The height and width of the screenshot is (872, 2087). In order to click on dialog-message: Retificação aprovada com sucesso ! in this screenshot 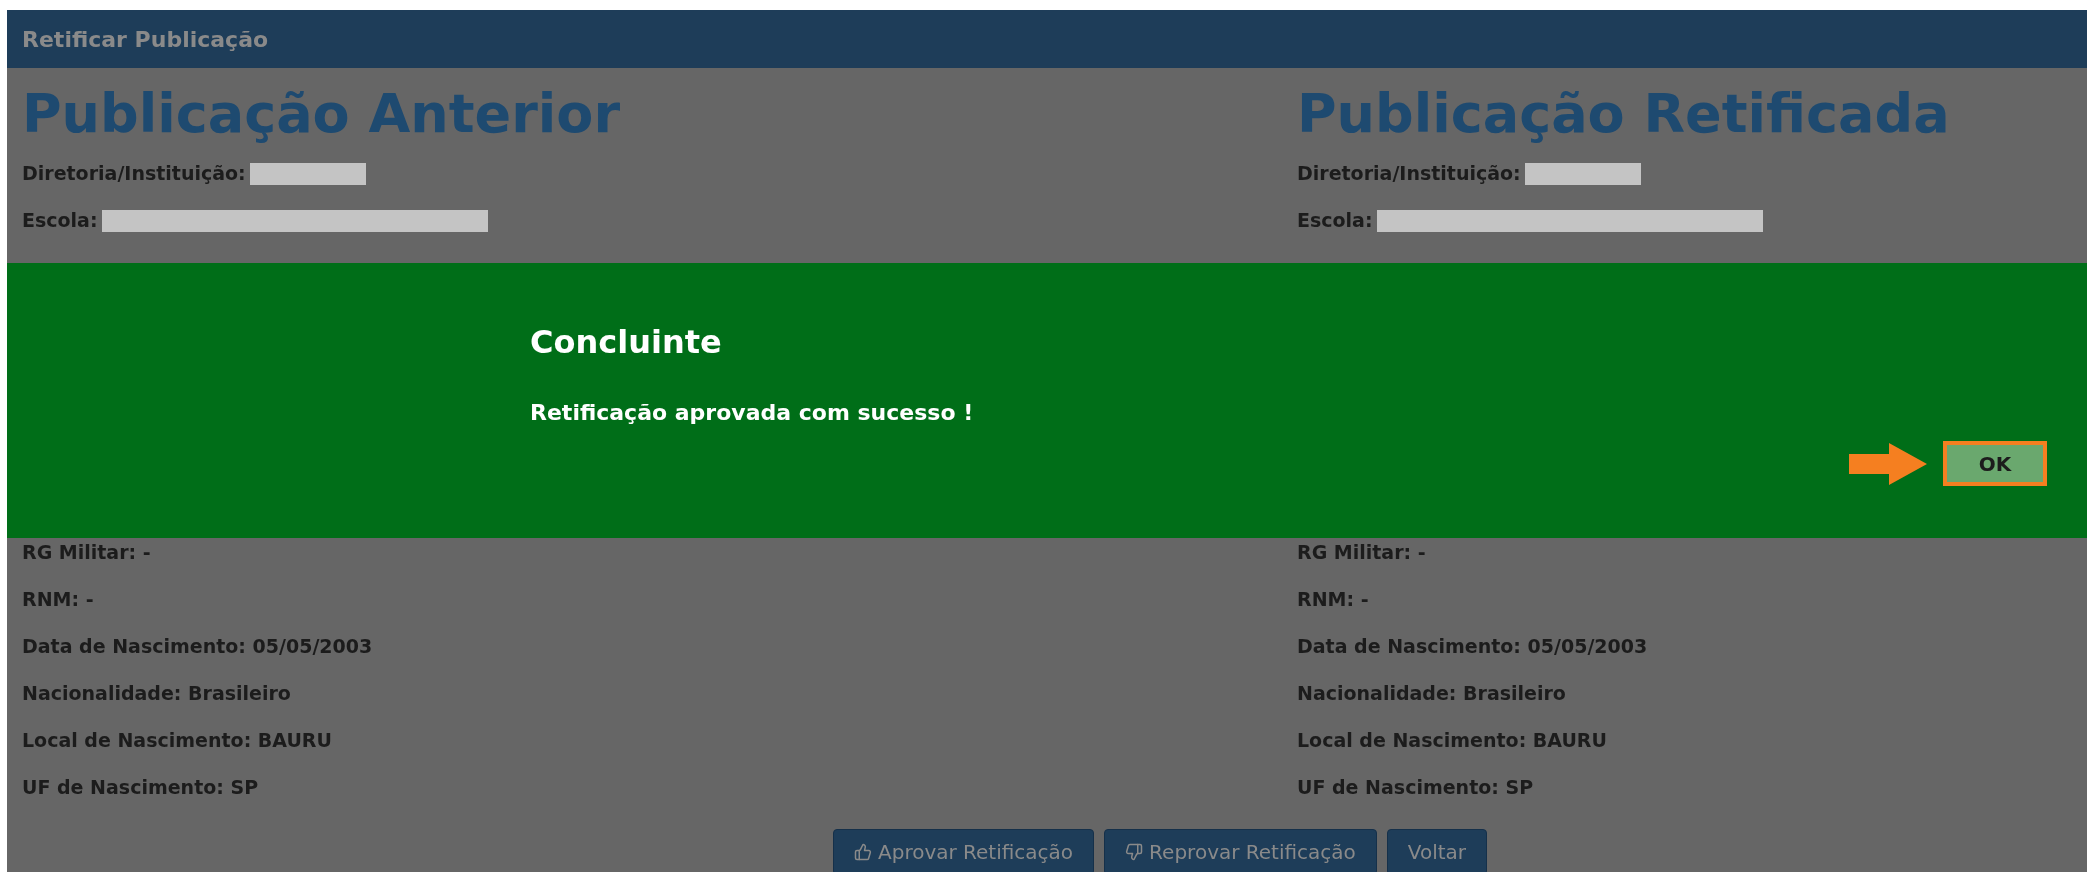, I will do `click(752, 413)`.